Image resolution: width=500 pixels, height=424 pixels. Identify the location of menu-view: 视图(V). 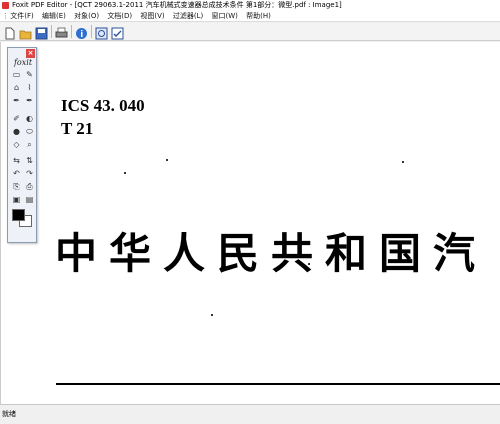
(152, 16).